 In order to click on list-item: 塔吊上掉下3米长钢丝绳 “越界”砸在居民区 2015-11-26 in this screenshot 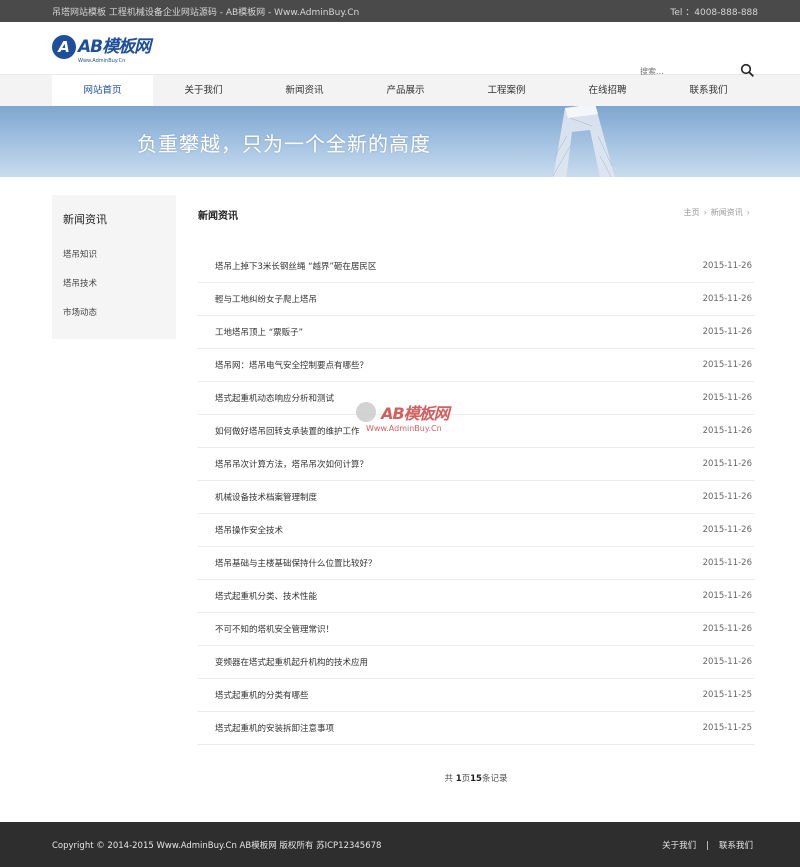, I will do `click(476, 266)`.